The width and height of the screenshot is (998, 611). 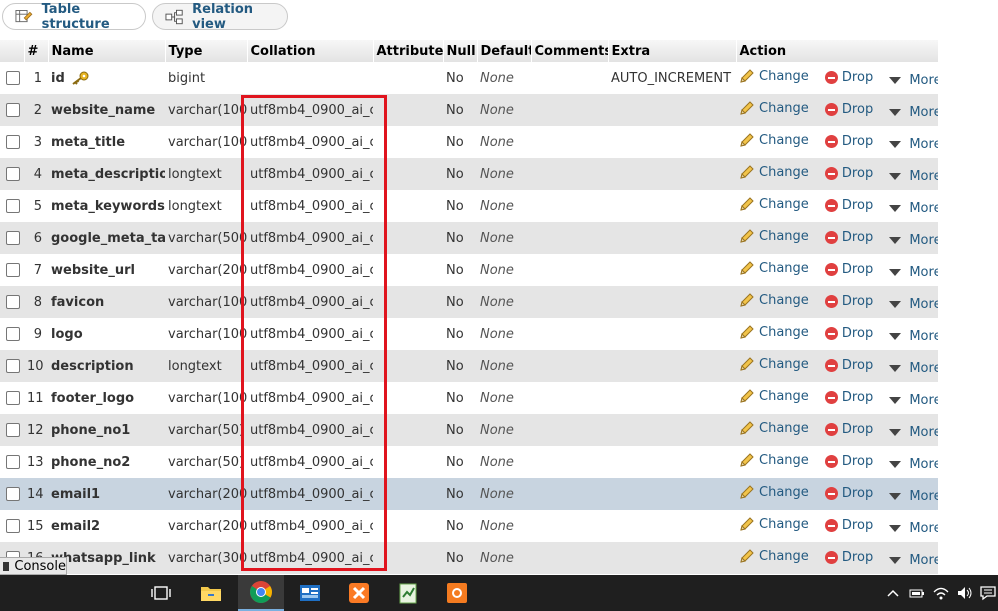 What do you see at coordinates (161, 593) in the screenshot?
I see `task-view-icon` at bounding box center [161, 593].